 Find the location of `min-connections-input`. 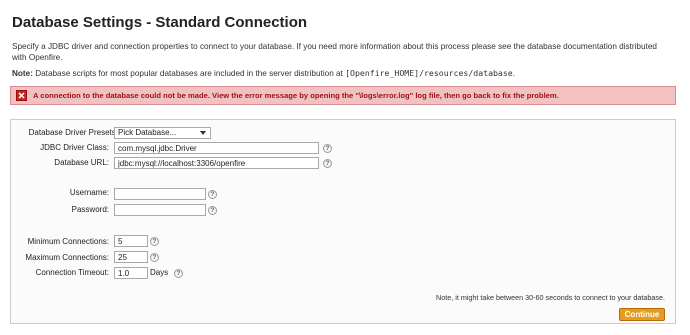

min-connections-input is located at coordinates (131, 241).